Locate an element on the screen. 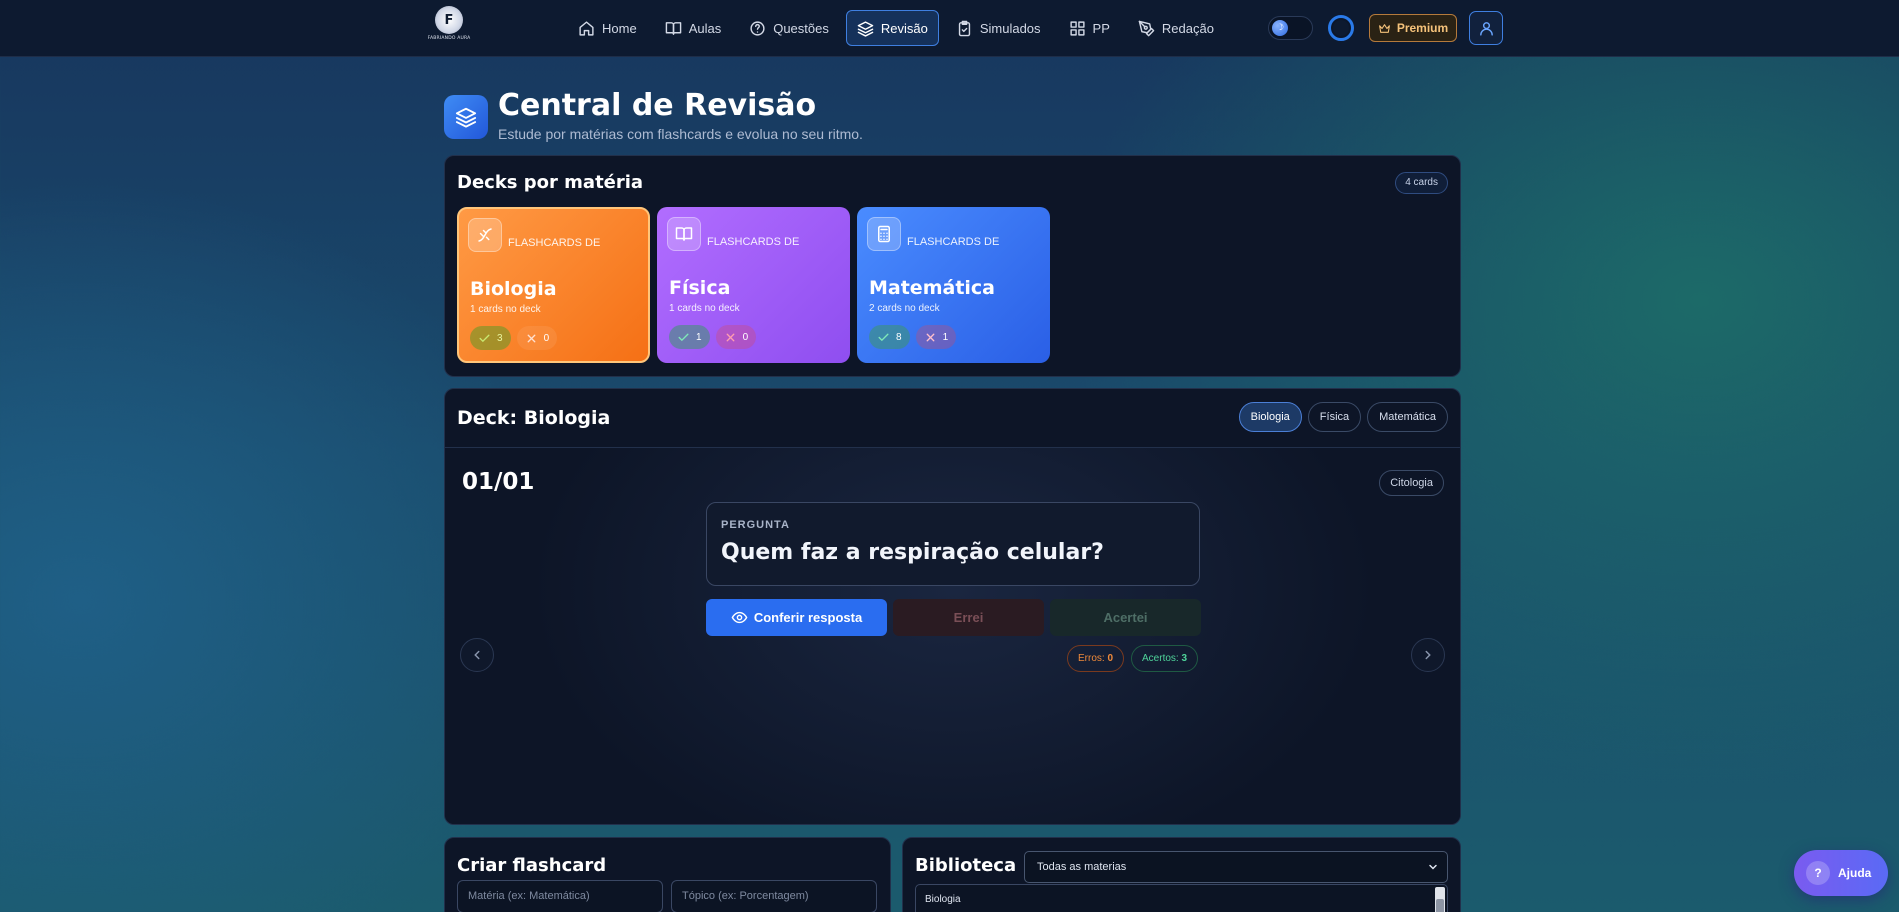  nav-item-questoes: Questões is located at coordinates (789, 28).